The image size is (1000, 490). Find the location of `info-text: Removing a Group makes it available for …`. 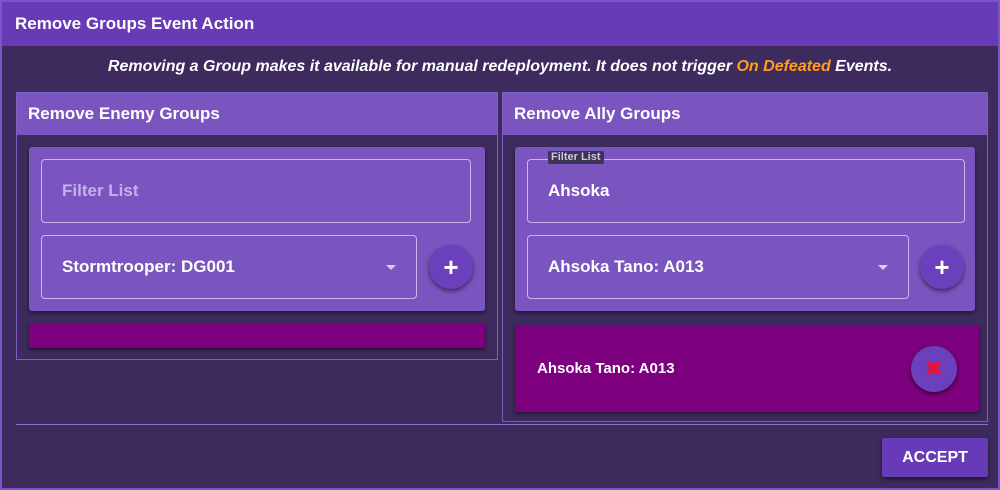

info-text: Removing a Group makes it available for … is located at coordinates (500, 67).